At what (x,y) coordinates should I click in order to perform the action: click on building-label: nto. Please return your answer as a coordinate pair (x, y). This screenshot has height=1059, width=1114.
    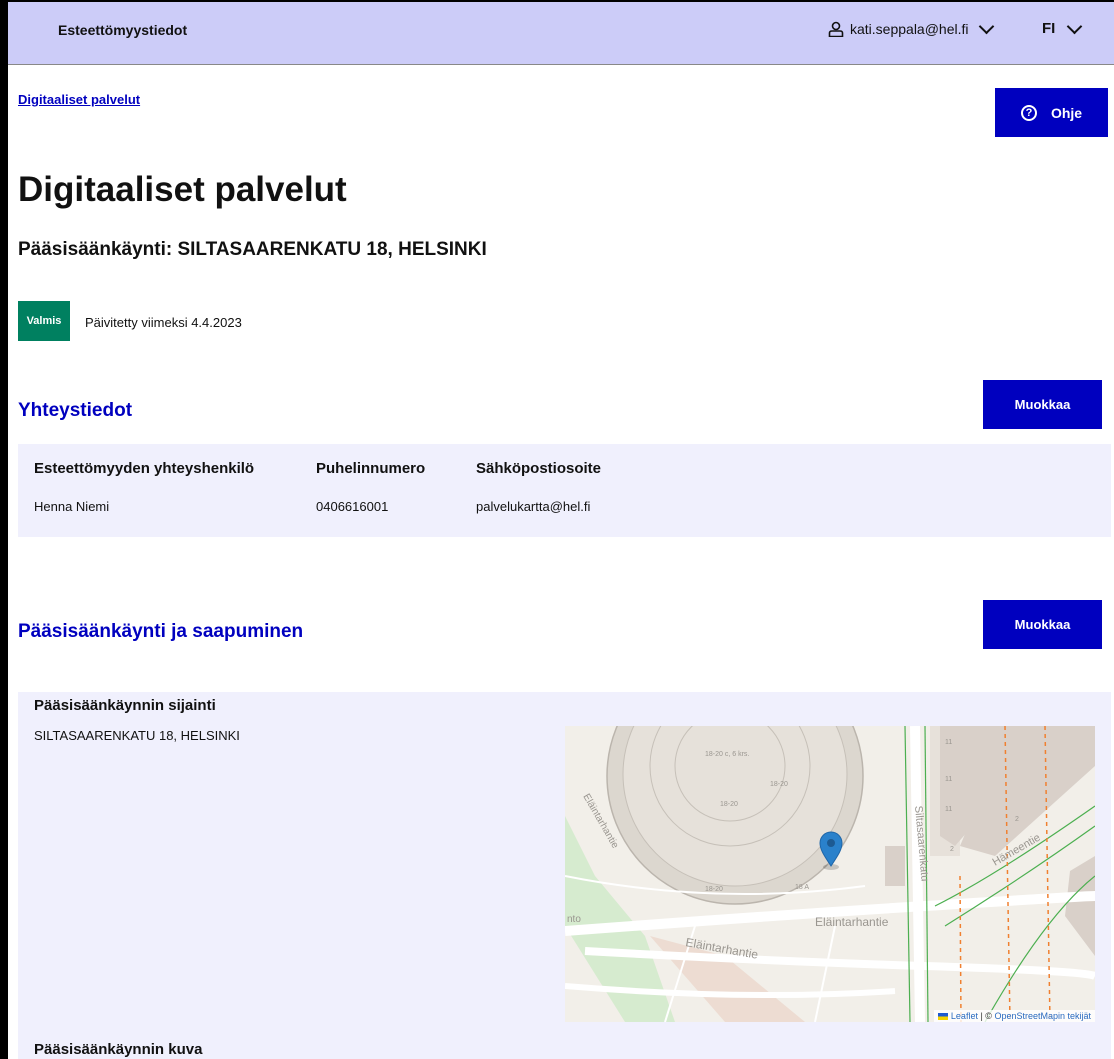
    Looking at the image, I should click on (574, 919).